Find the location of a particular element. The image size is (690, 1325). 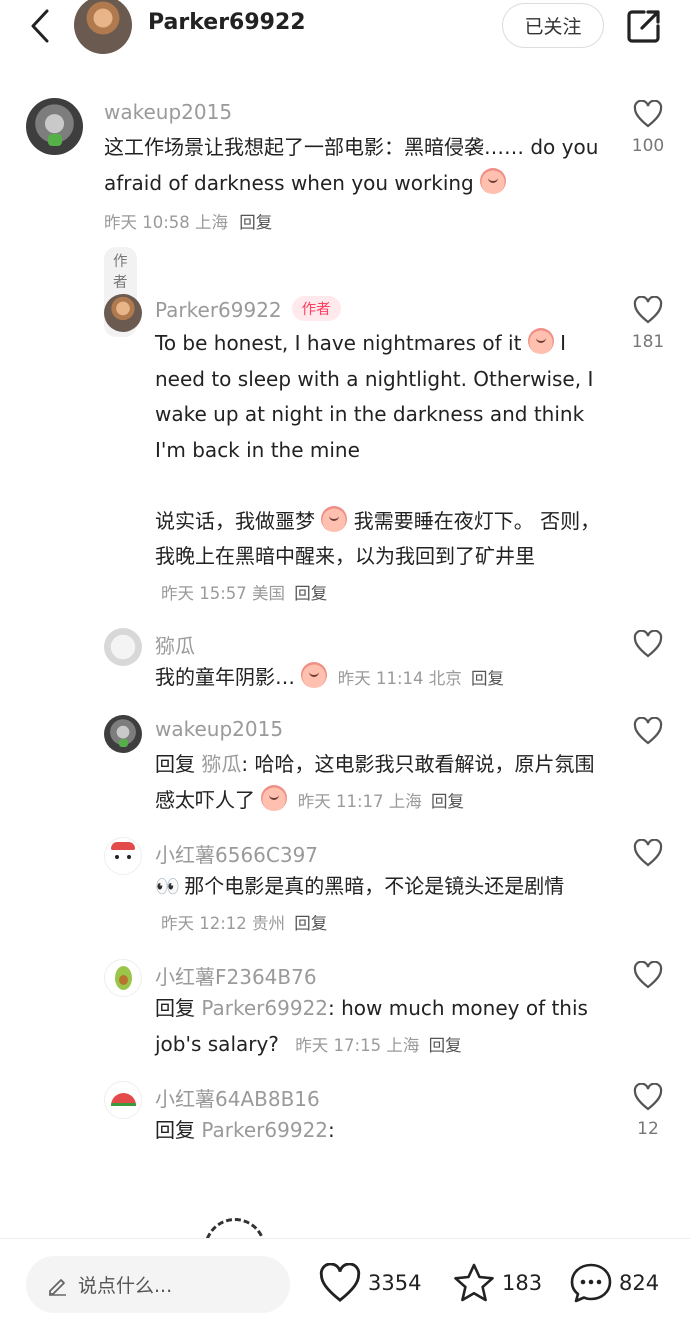

bottom-action-bar: 说点什么... 3354 183 824 is located at coordinates (345, 1281).